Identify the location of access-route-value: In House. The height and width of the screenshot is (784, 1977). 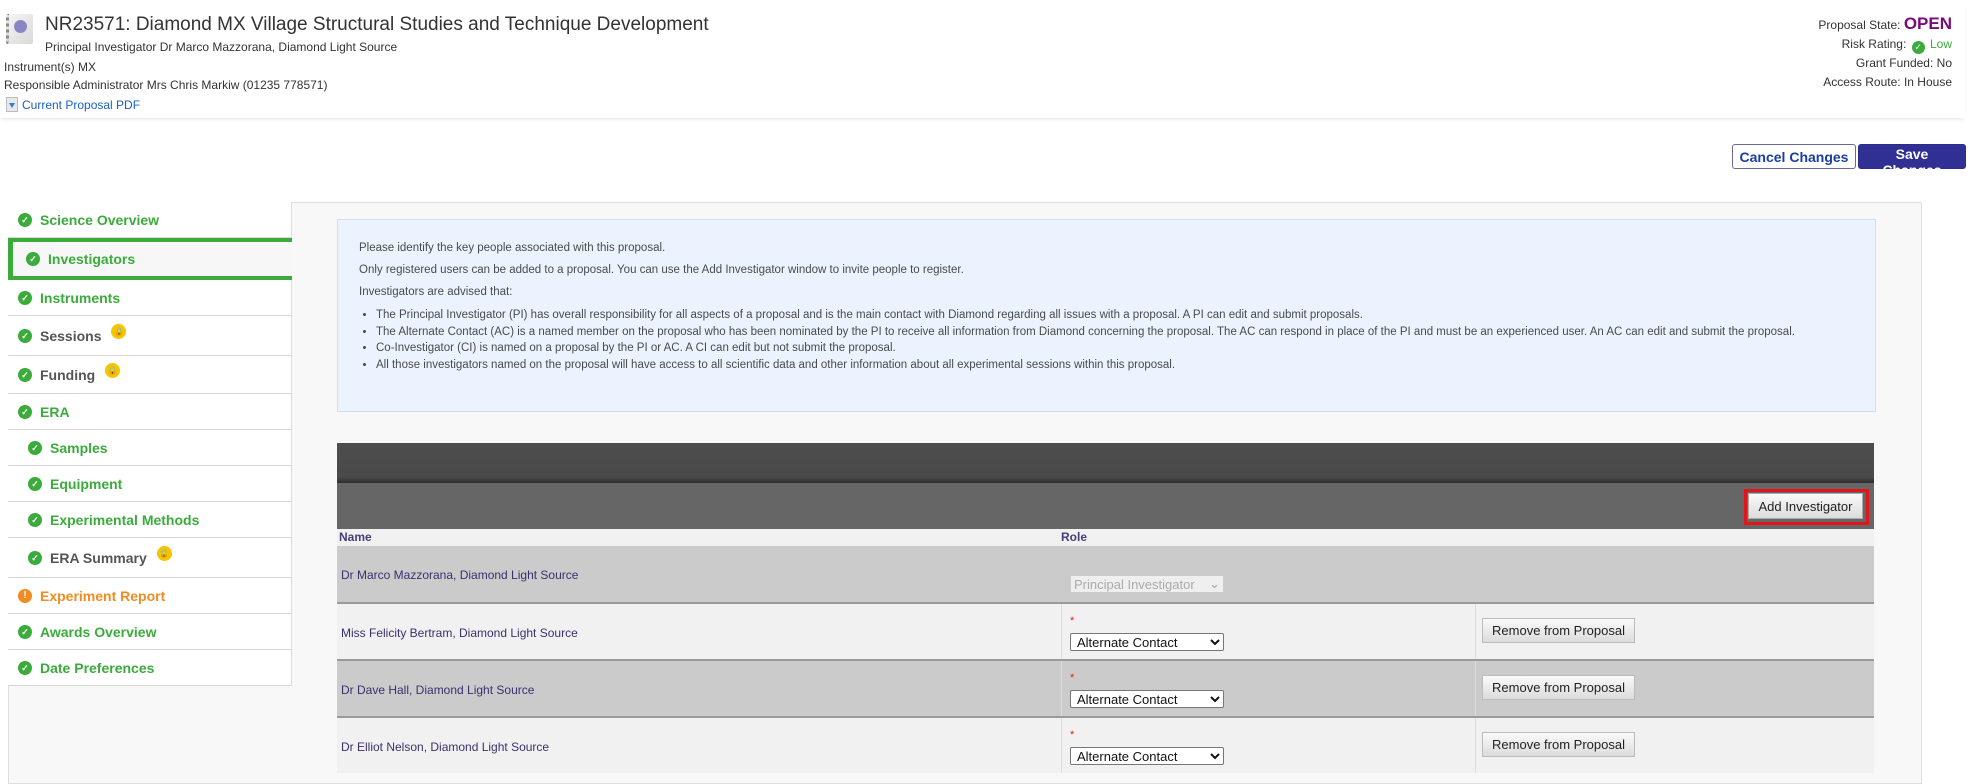
(1927, 82).